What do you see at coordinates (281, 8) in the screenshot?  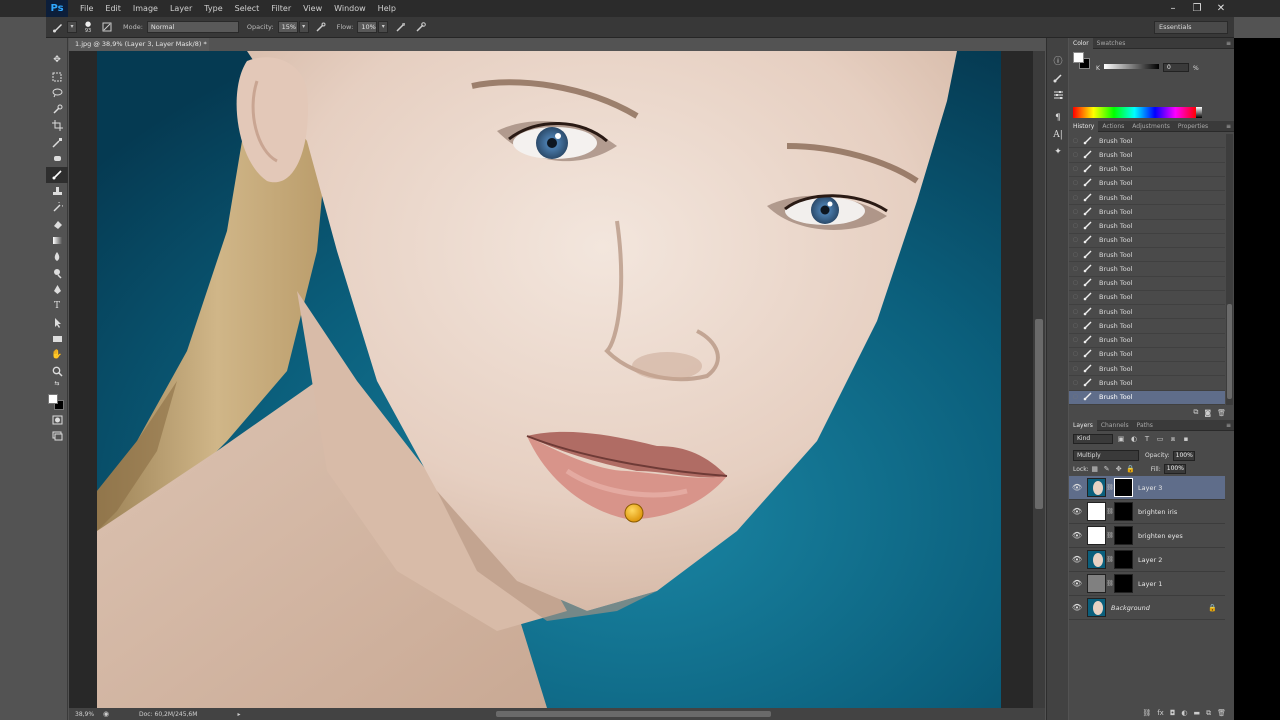 I see `menu-filter: Filter` at bounding box center [281, 8].